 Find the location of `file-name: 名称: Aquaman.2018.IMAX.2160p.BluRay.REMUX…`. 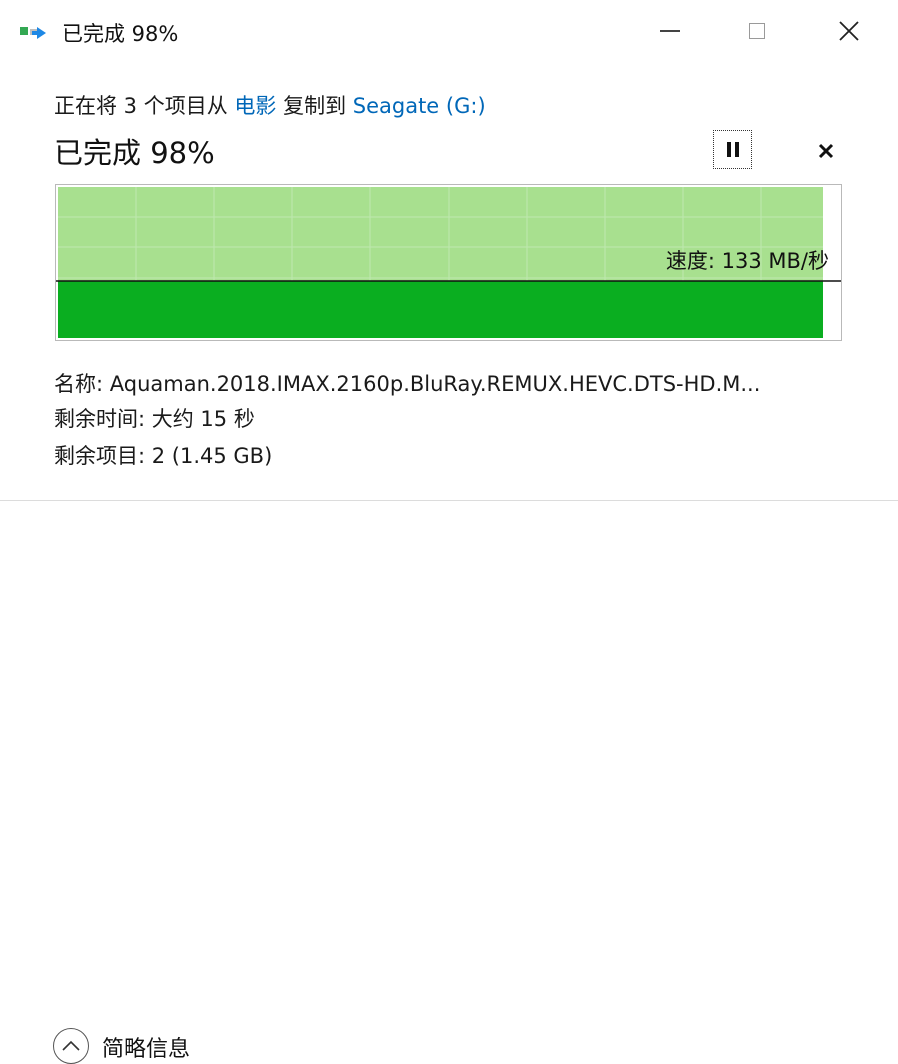

file-name: 名称: Aquaman.2018.IMAX.2160p.BluRay.REMUX… is located at coordinates (407, 384).